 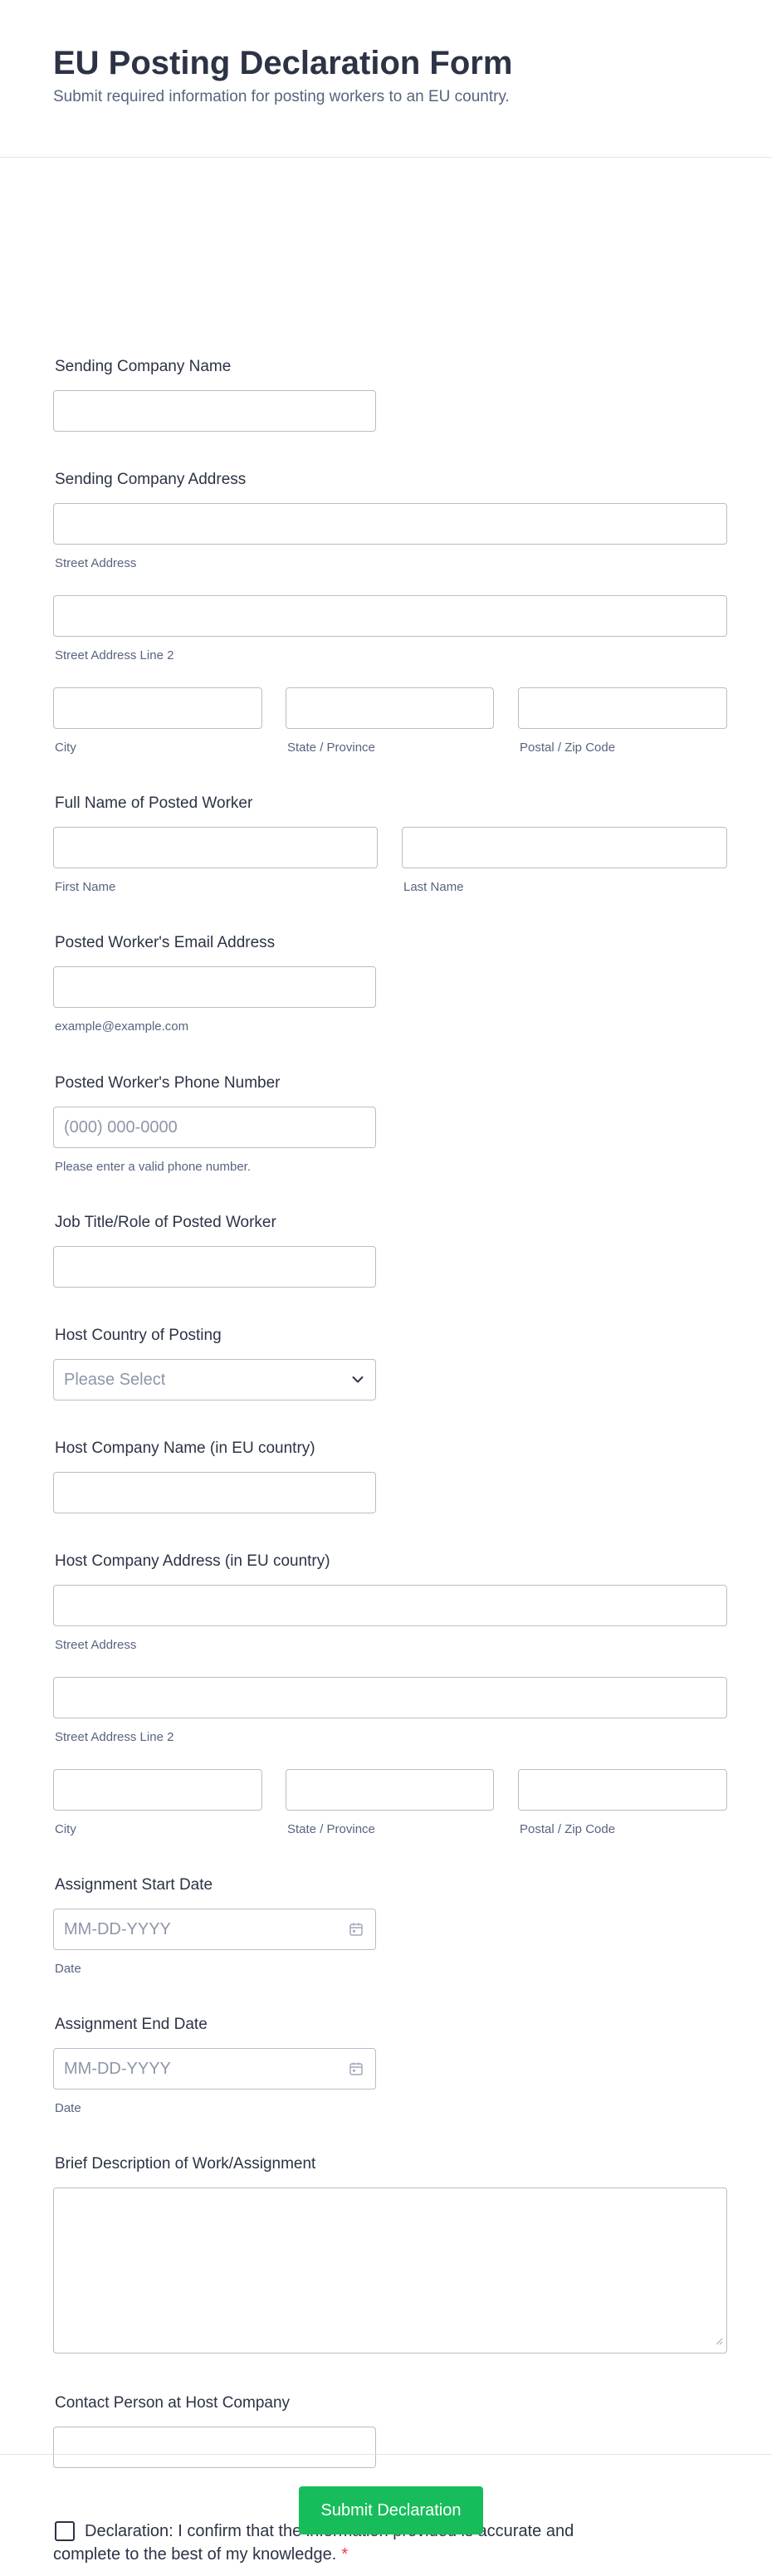 What do you see at coordinates (85, 887) in the screenshot?
I see `first-name-sublabel: First Name` at bounding box center [85, 887].